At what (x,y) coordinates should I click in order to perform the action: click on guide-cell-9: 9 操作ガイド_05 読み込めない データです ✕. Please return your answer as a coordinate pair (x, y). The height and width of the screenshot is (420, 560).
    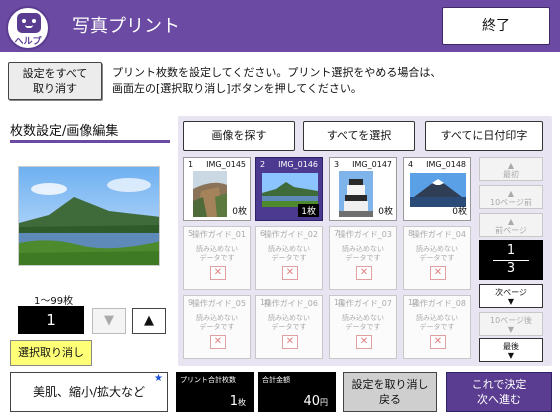
    Looking at the image, I should click on (217, 327).